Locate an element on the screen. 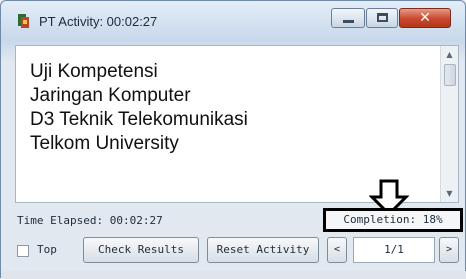 The width and height of the screenshot is (466, 279). vertical-scrollbar: ▲ ▼ is located at coordinates (449, 124).